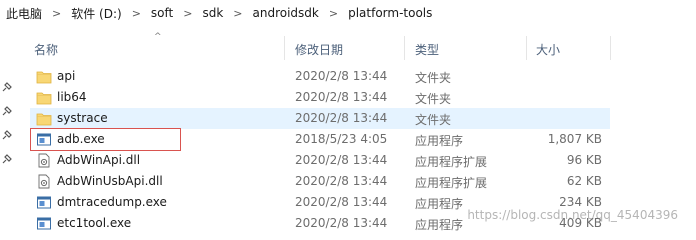 The image size is (696, 240). What do you see at coordinates (112, 202) in the screenshot?
I see `file-name: dmtracedump.exe` at bounding box center [112, 202].